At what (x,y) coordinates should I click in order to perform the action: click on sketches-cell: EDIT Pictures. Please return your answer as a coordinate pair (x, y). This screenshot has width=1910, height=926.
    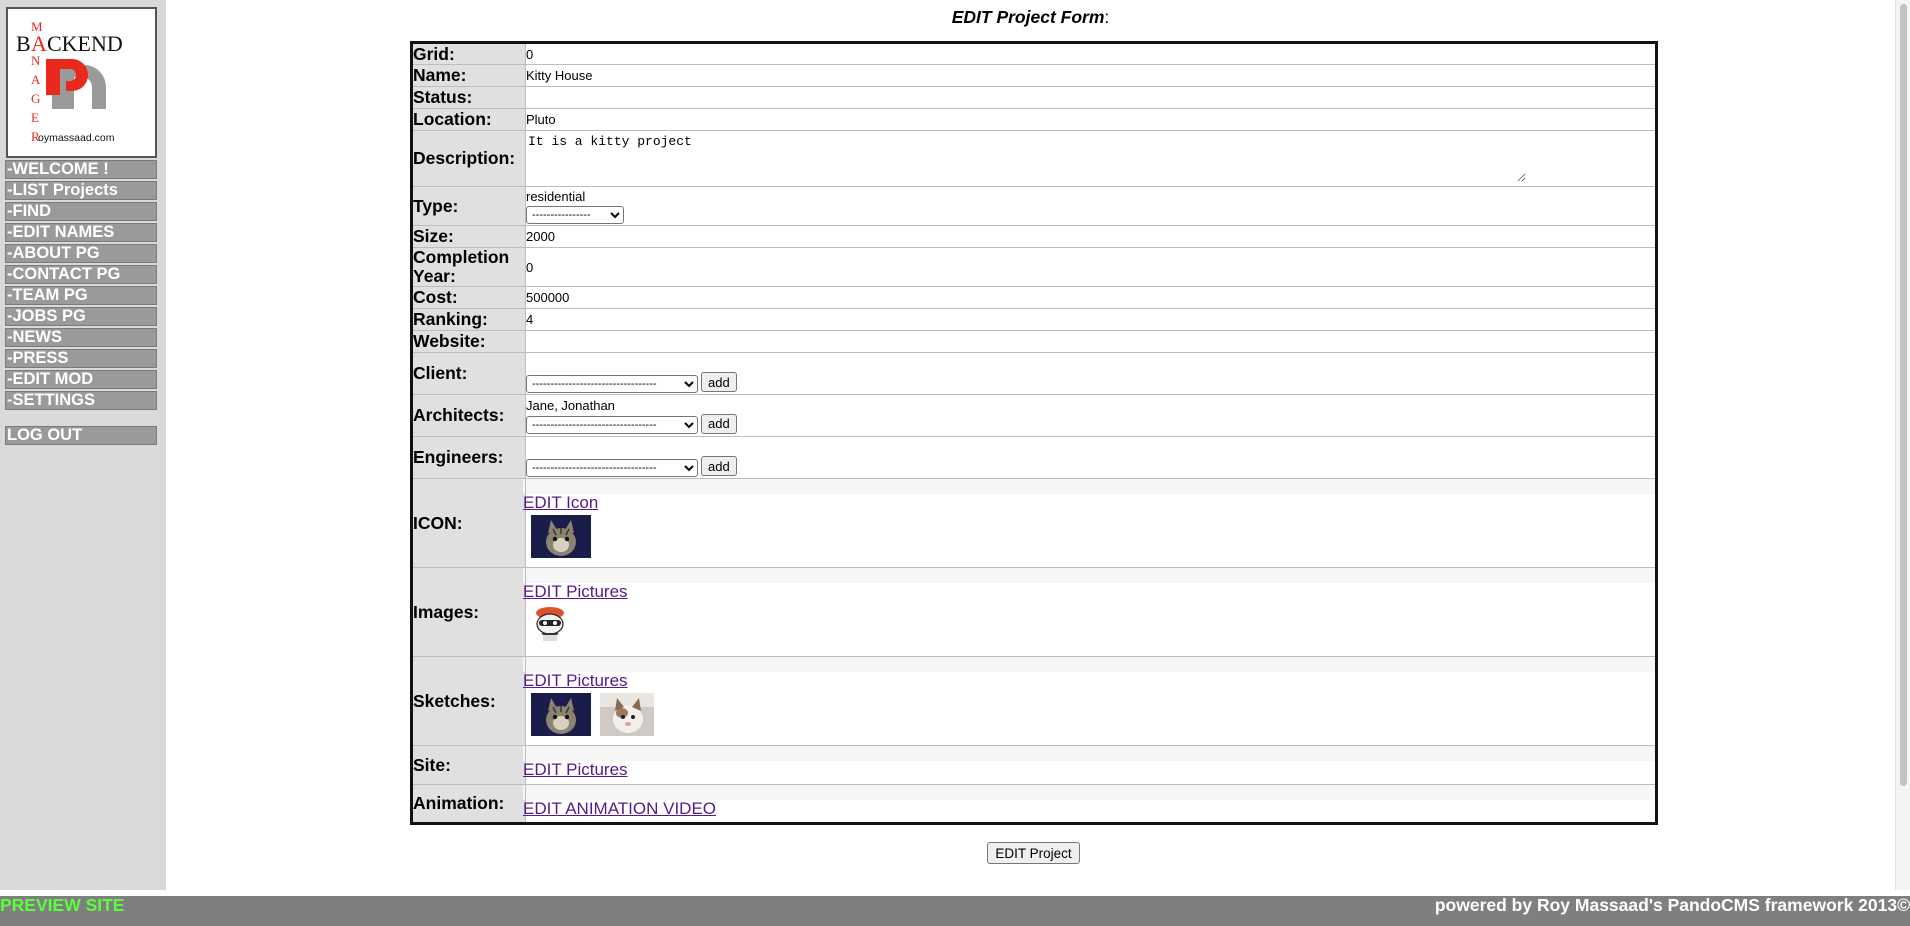
    Looking at the image, I should click on (1090, 701).